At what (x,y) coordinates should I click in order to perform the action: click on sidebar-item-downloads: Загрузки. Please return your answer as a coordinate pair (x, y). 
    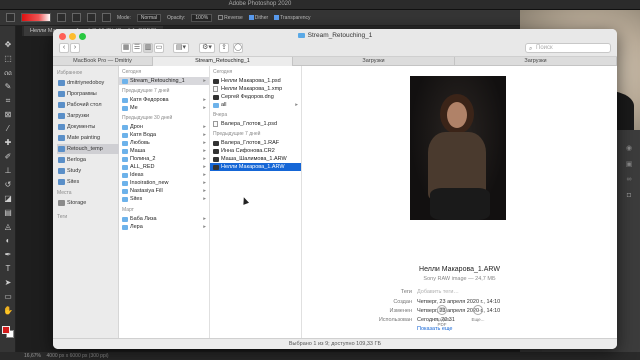
    Looking at the image, I should click on (88, 116).